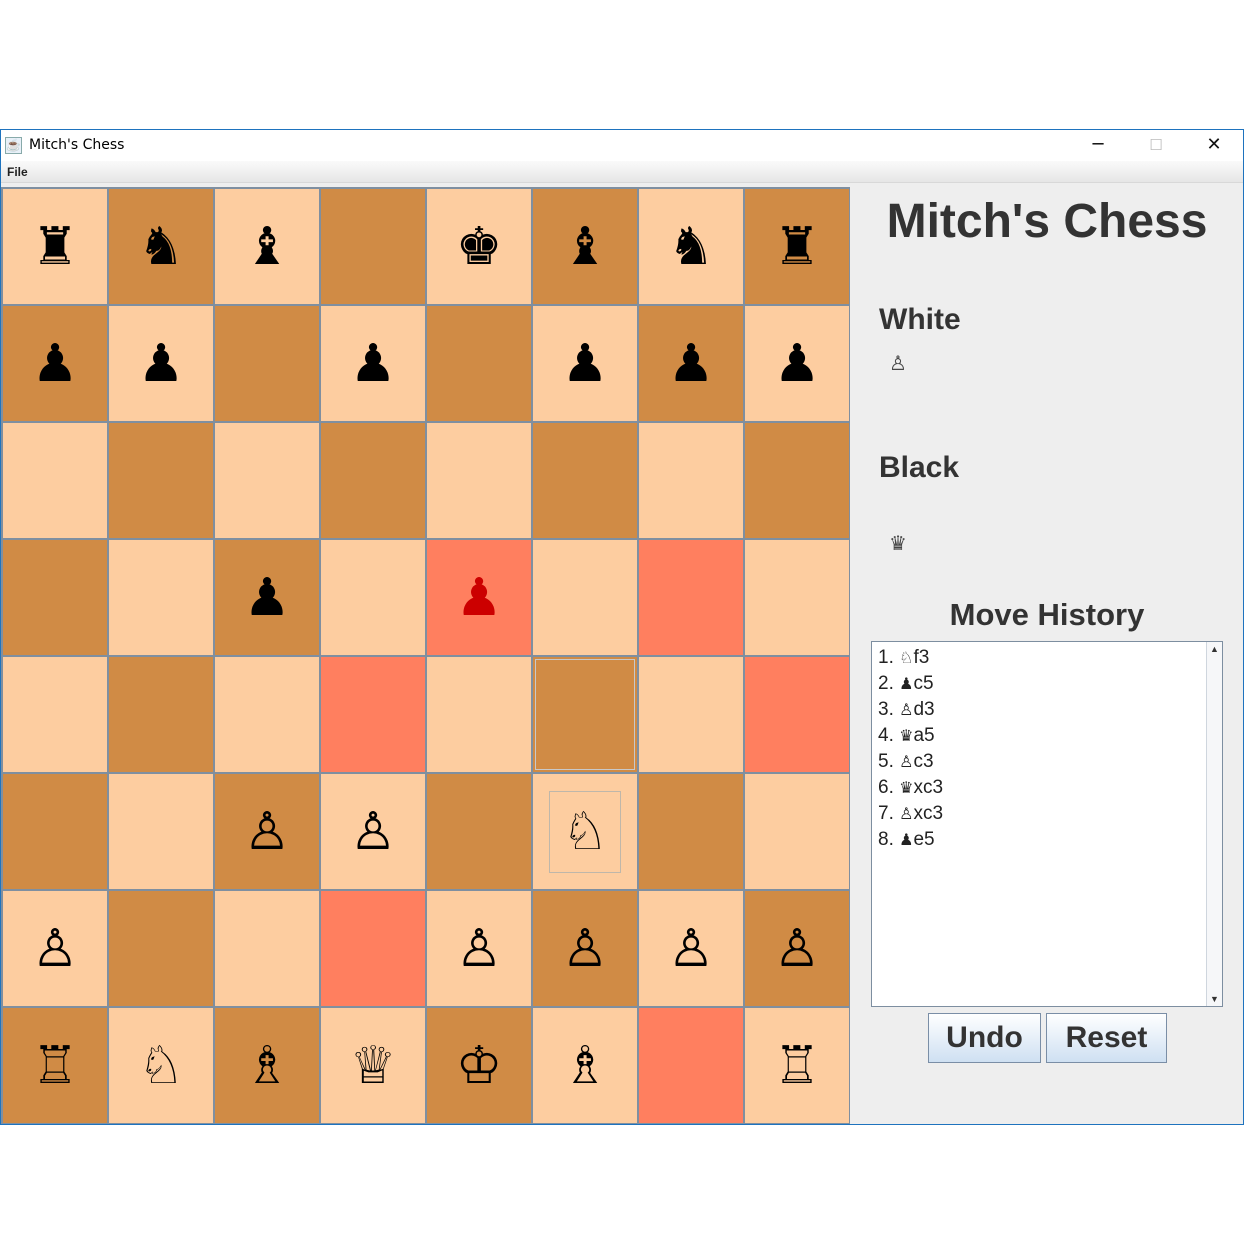 The image size is (1246, 1246). I want to click on scroll-up-icon: ▲, so click(1214, 649).